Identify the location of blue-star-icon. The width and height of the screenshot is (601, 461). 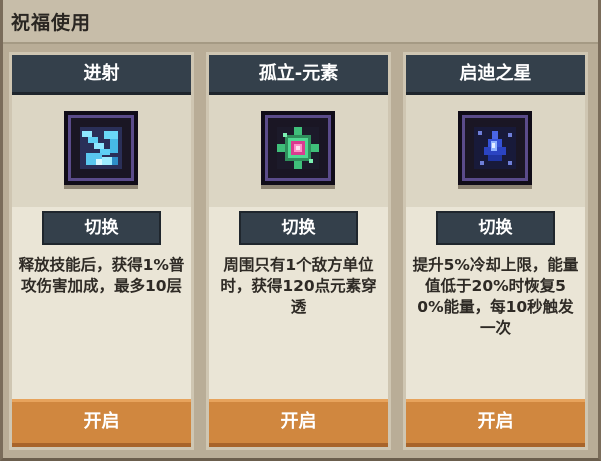
(495, 148).